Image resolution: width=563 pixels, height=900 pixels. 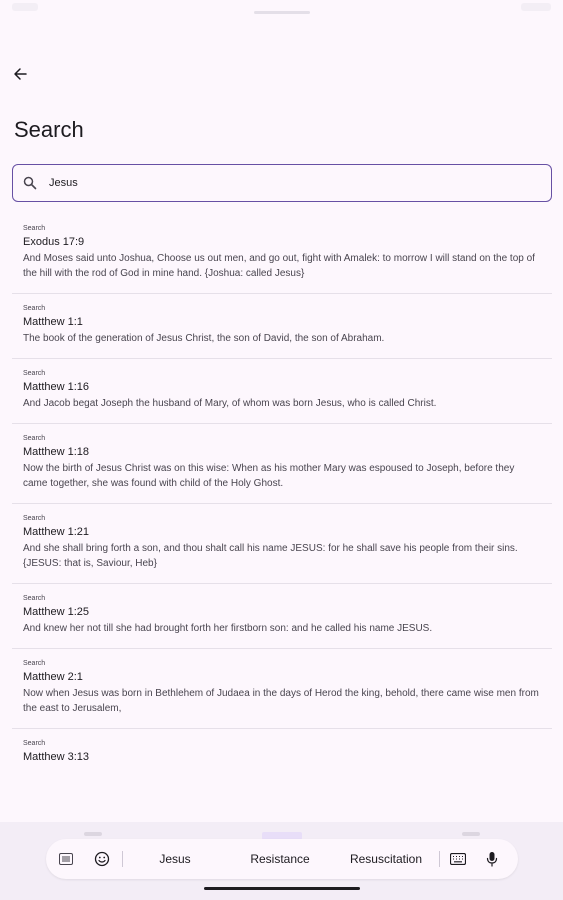 I want to click on status-handle, so click(x=282, y=12).